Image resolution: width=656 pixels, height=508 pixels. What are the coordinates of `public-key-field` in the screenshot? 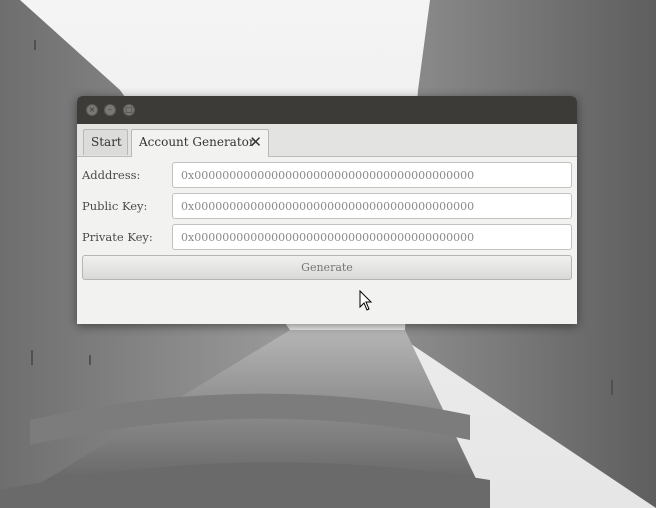 It's located at (372, 206).